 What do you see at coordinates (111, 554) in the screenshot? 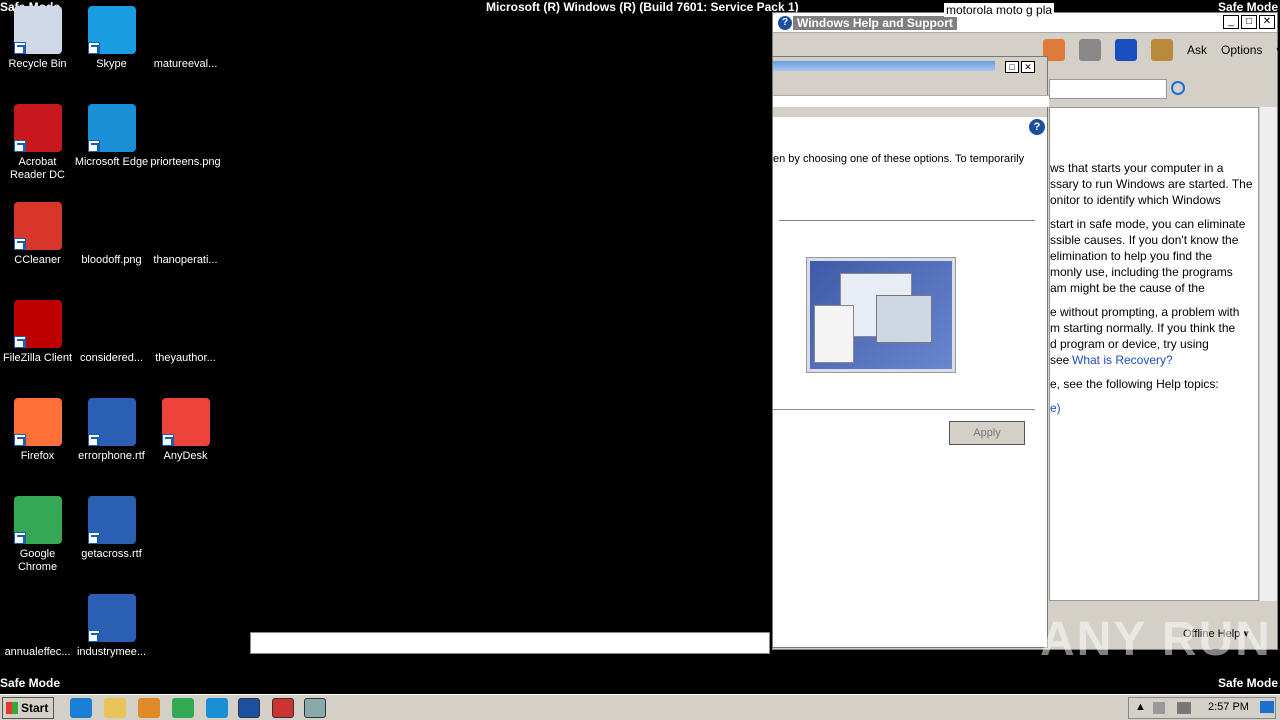
I see `desktop-icon-label: getacross.rtf` at bounding box center [111, 554].